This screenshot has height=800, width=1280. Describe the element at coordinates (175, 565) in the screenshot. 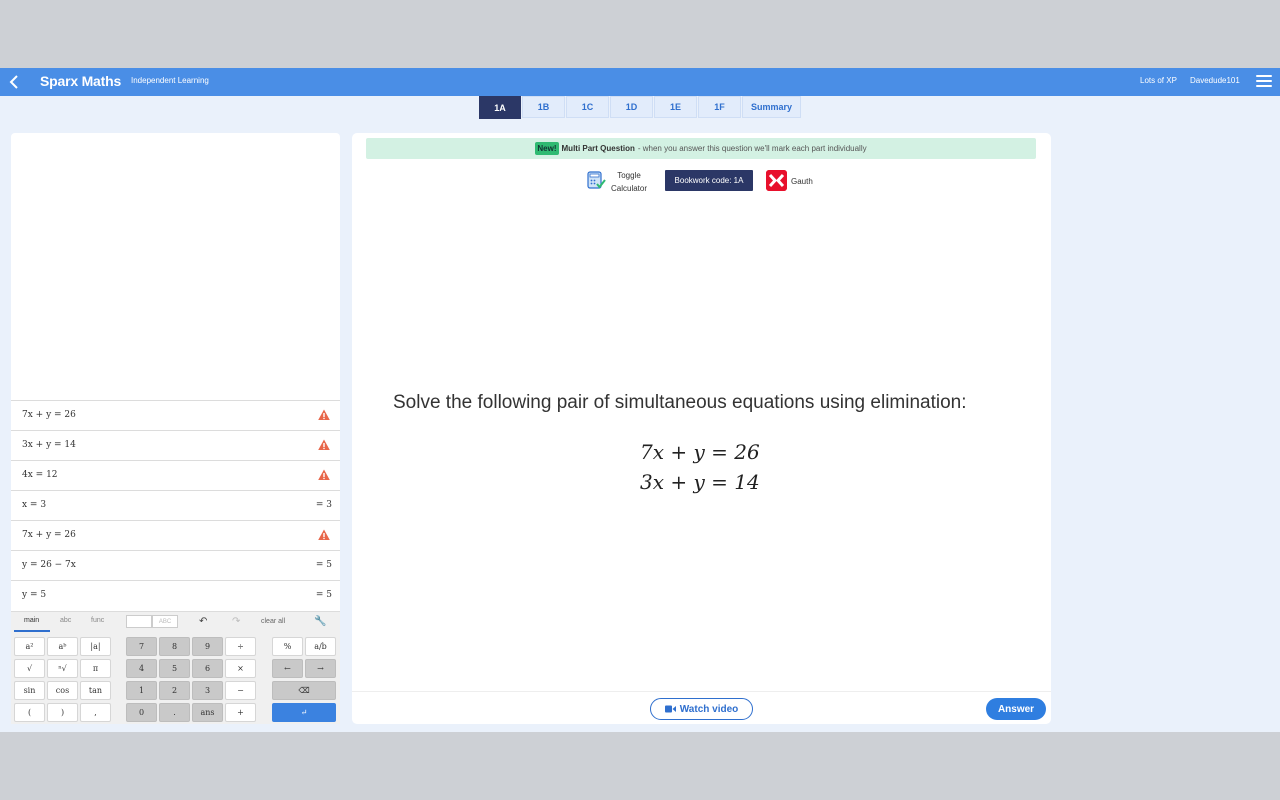

I see `history-row: y = 26 − 7x = 5` at that location.